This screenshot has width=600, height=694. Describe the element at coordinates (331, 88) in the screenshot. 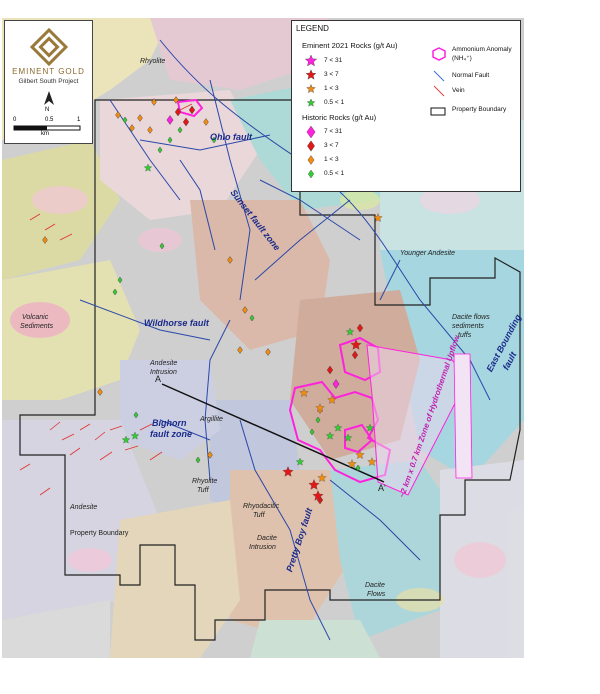

I see `legend-eminent-tier3-label: 1 < 3` at that location.